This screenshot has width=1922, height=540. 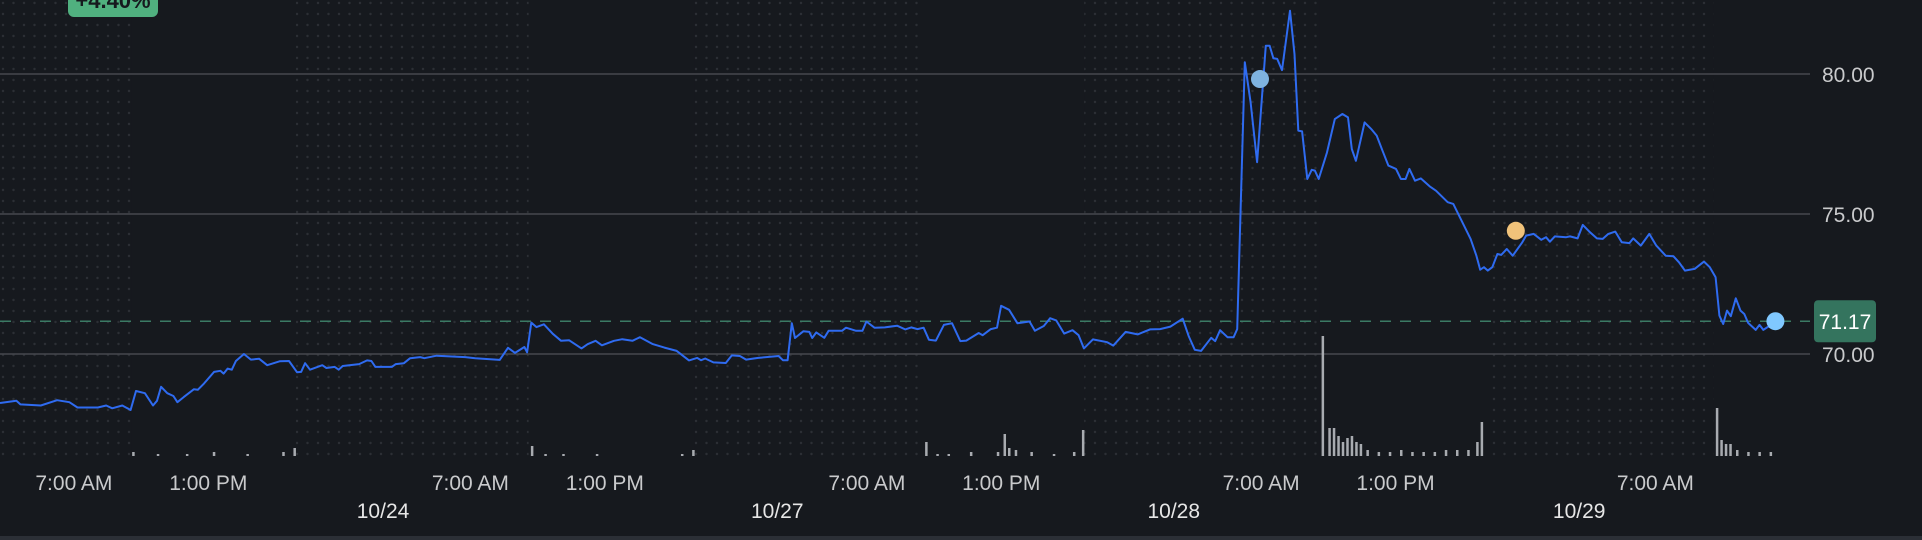 I want to click on y-tick-label: 70.00, so click(x=1848, y=355).